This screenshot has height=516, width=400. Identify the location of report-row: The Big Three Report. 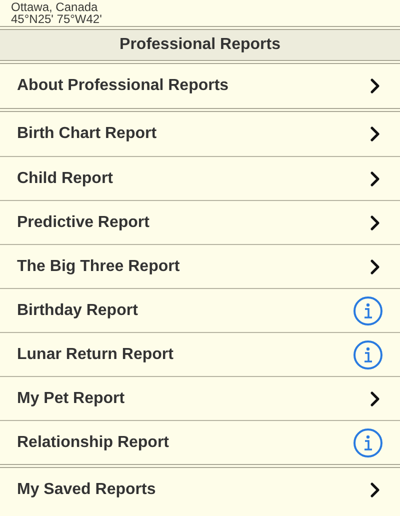
(200, 266).